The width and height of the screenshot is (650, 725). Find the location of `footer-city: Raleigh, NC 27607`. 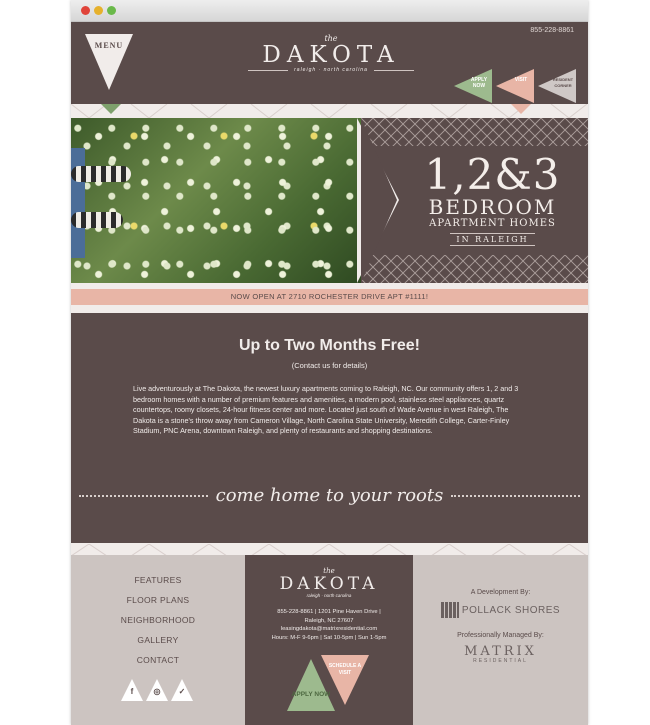

footer-city: Raleigh, NC 27607 is located at coordinates (329, 620).